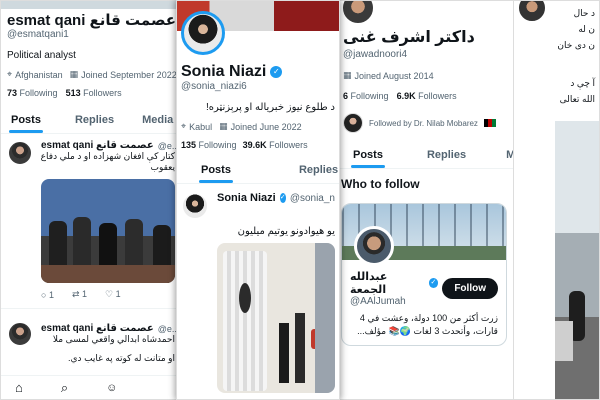  I want to click on communities-icon: ☺, so click(111, 388).